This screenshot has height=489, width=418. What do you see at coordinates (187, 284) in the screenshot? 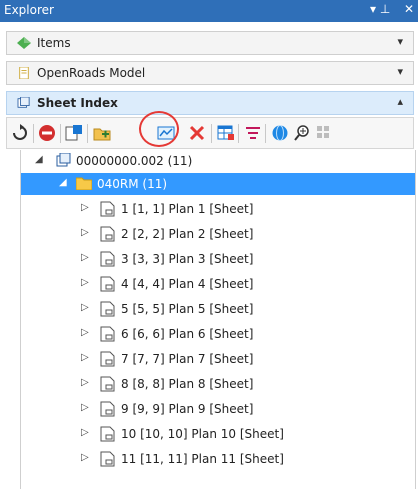
I see `sheet-row-label: 4 [4, 4] Plan 4 [Sheet]` at bounding box center [187, 284].